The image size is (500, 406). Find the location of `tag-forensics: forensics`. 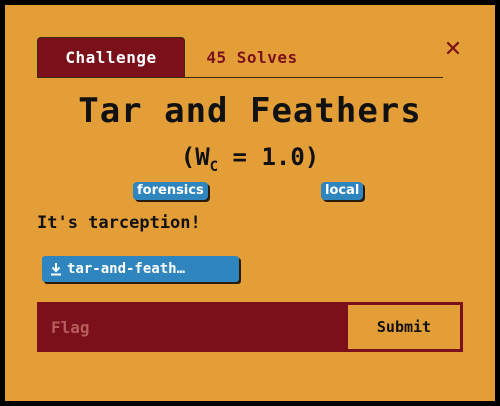

tag-forensics: forensics is located at coordinates (170, 191).